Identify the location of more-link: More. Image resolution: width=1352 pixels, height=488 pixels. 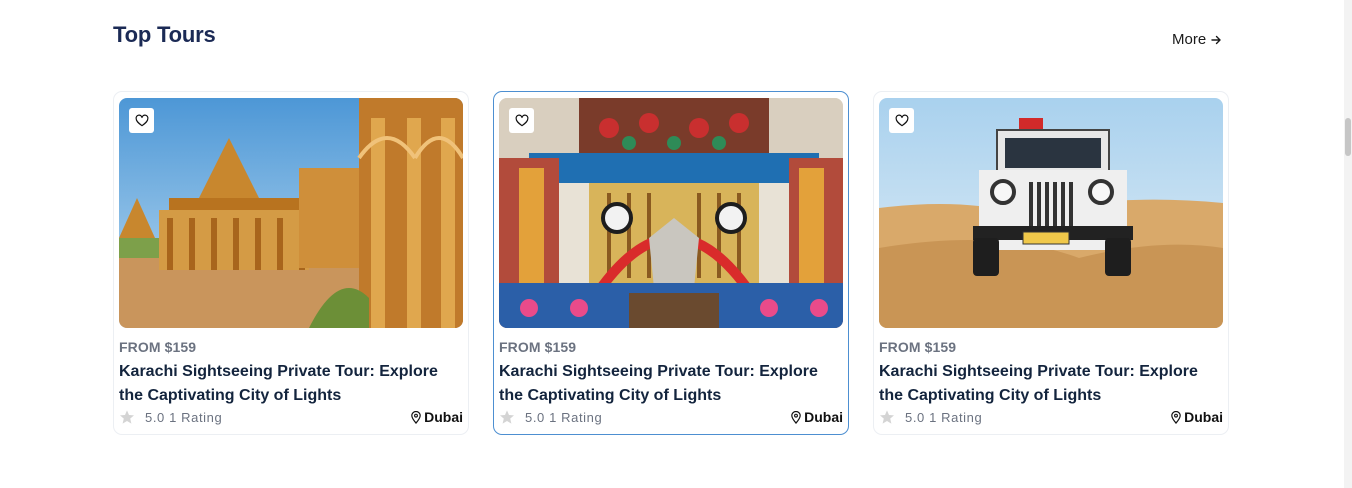
(1197, 39).